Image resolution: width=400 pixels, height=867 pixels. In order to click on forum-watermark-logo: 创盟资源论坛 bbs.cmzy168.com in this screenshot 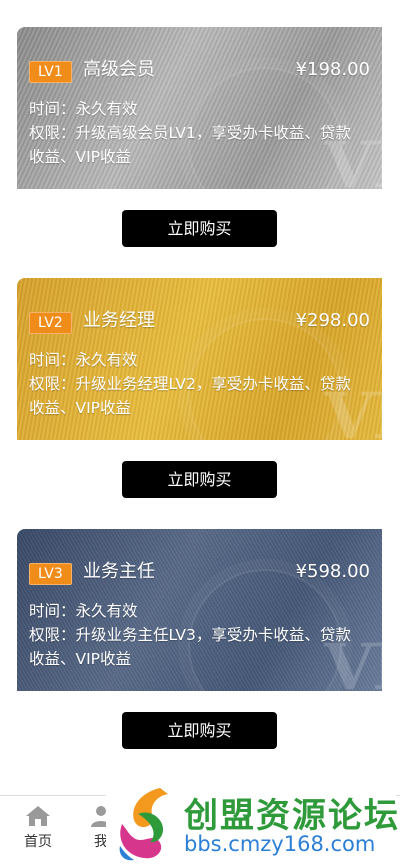, I will do `click(252, 823)`.